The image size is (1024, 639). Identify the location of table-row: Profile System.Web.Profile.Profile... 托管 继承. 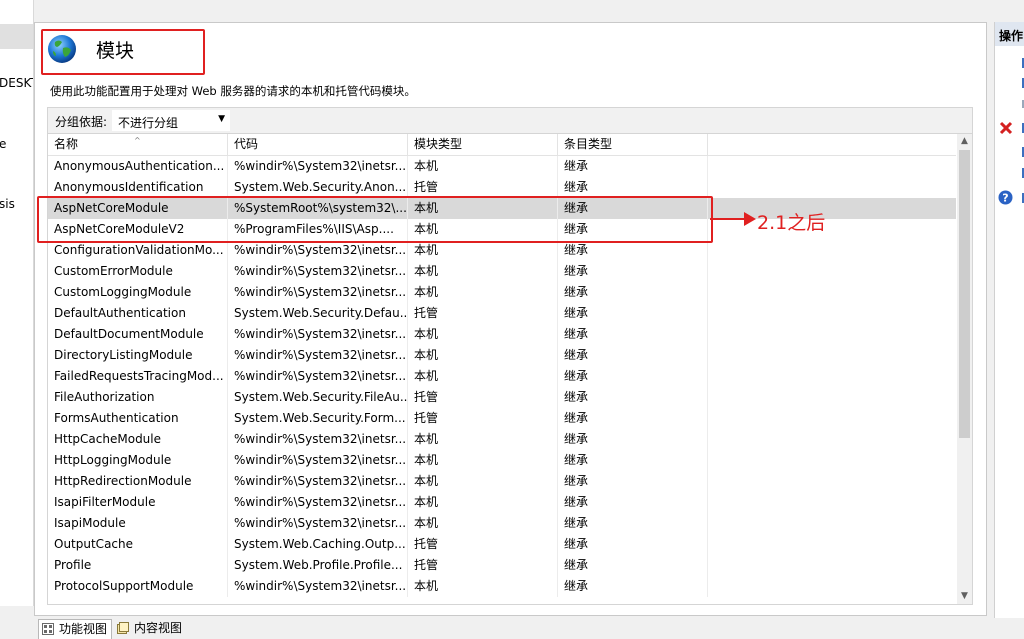
(502, 565).